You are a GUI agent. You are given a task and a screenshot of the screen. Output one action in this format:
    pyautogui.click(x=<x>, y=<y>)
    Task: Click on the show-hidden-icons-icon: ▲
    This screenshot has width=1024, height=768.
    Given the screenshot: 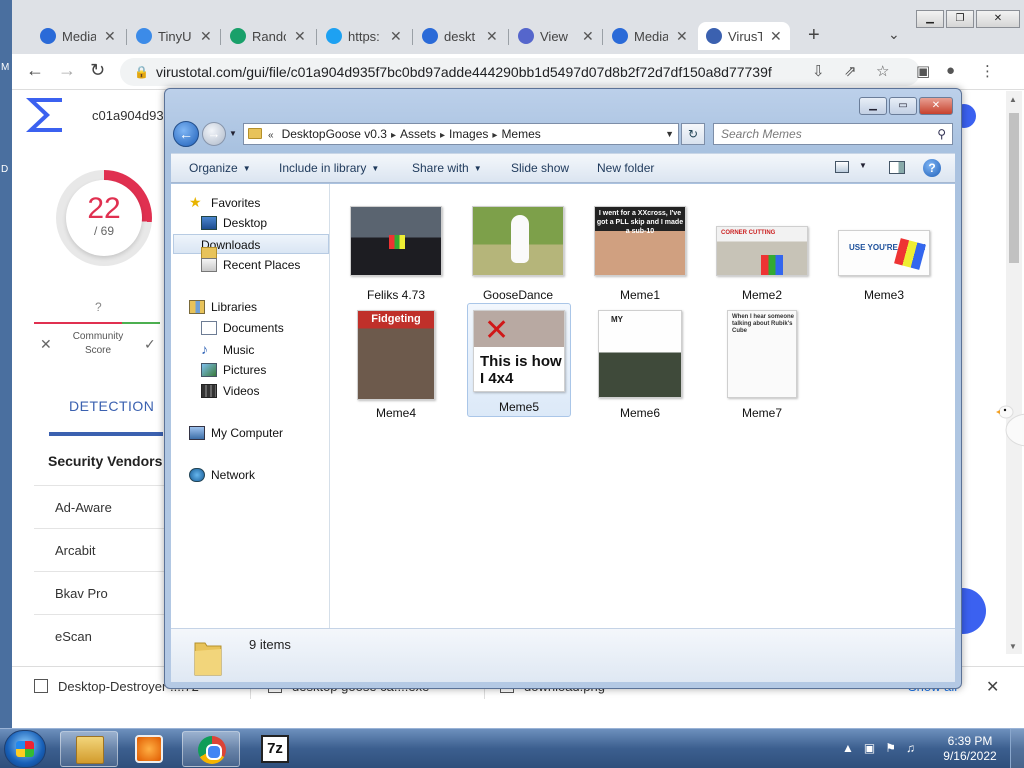 What is the action you would take?
    pyautogui.click(x=853, y=748)
    